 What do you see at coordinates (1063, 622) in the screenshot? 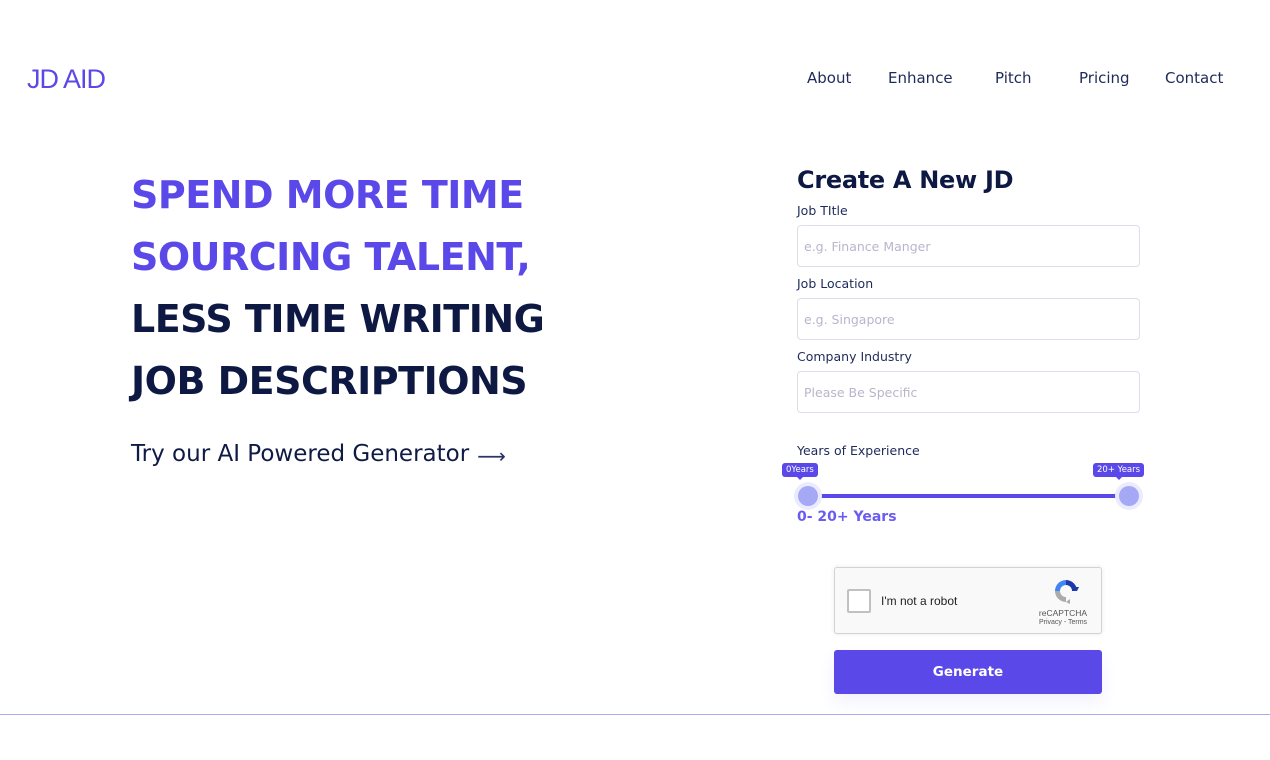
I see `captcha-terms-link: Privacy - Terms` at bounding box center [1063, 622].